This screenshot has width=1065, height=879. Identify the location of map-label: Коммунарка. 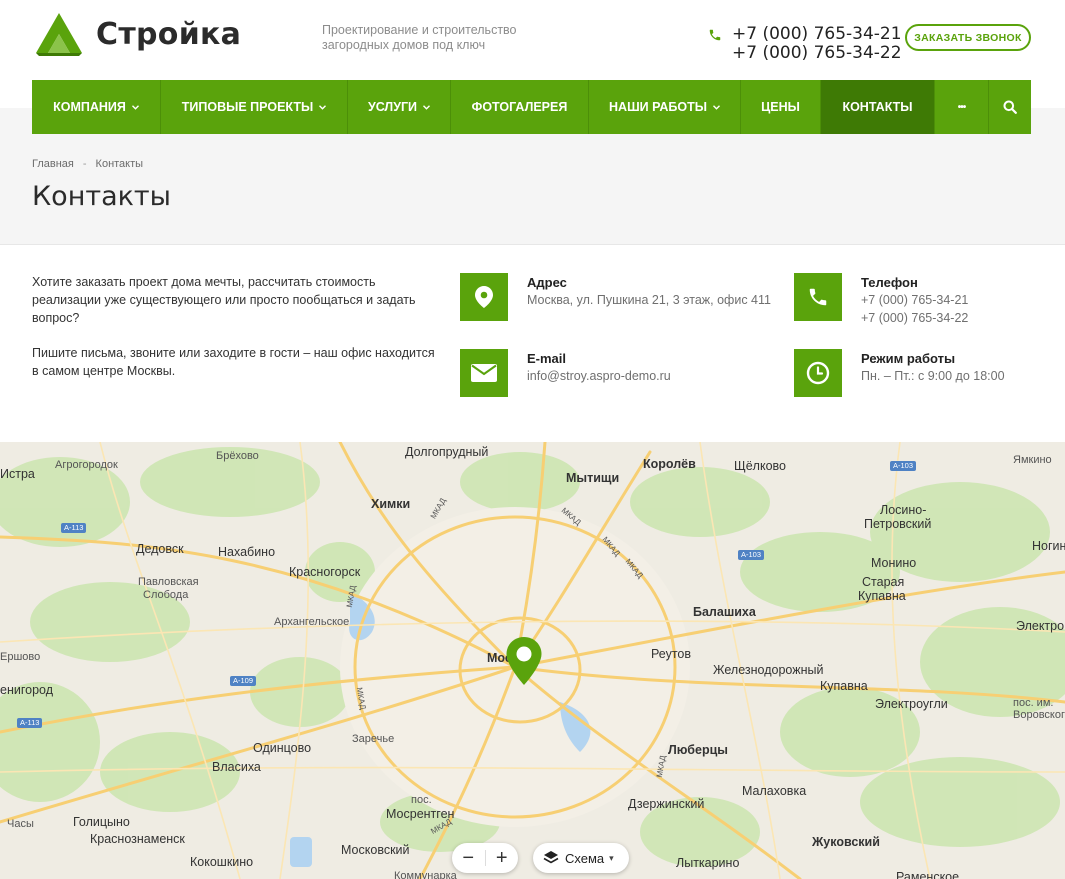
(425, 874).